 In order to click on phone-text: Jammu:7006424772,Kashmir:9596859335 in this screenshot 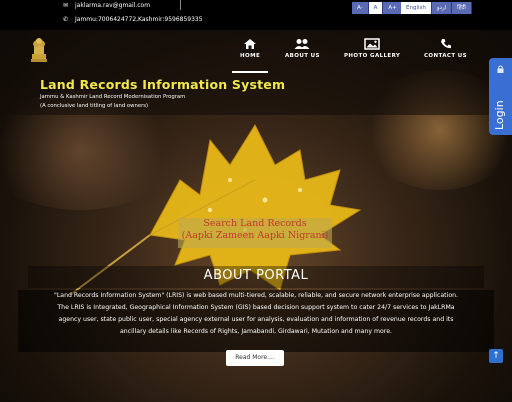, I will do `click(139, 19)`.